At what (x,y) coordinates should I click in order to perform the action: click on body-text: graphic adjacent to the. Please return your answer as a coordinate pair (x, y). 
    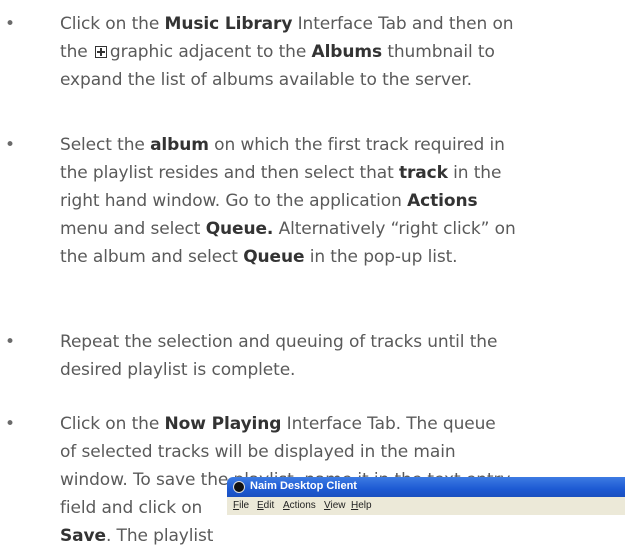
    Looking at the image, I should click on (210, 52).